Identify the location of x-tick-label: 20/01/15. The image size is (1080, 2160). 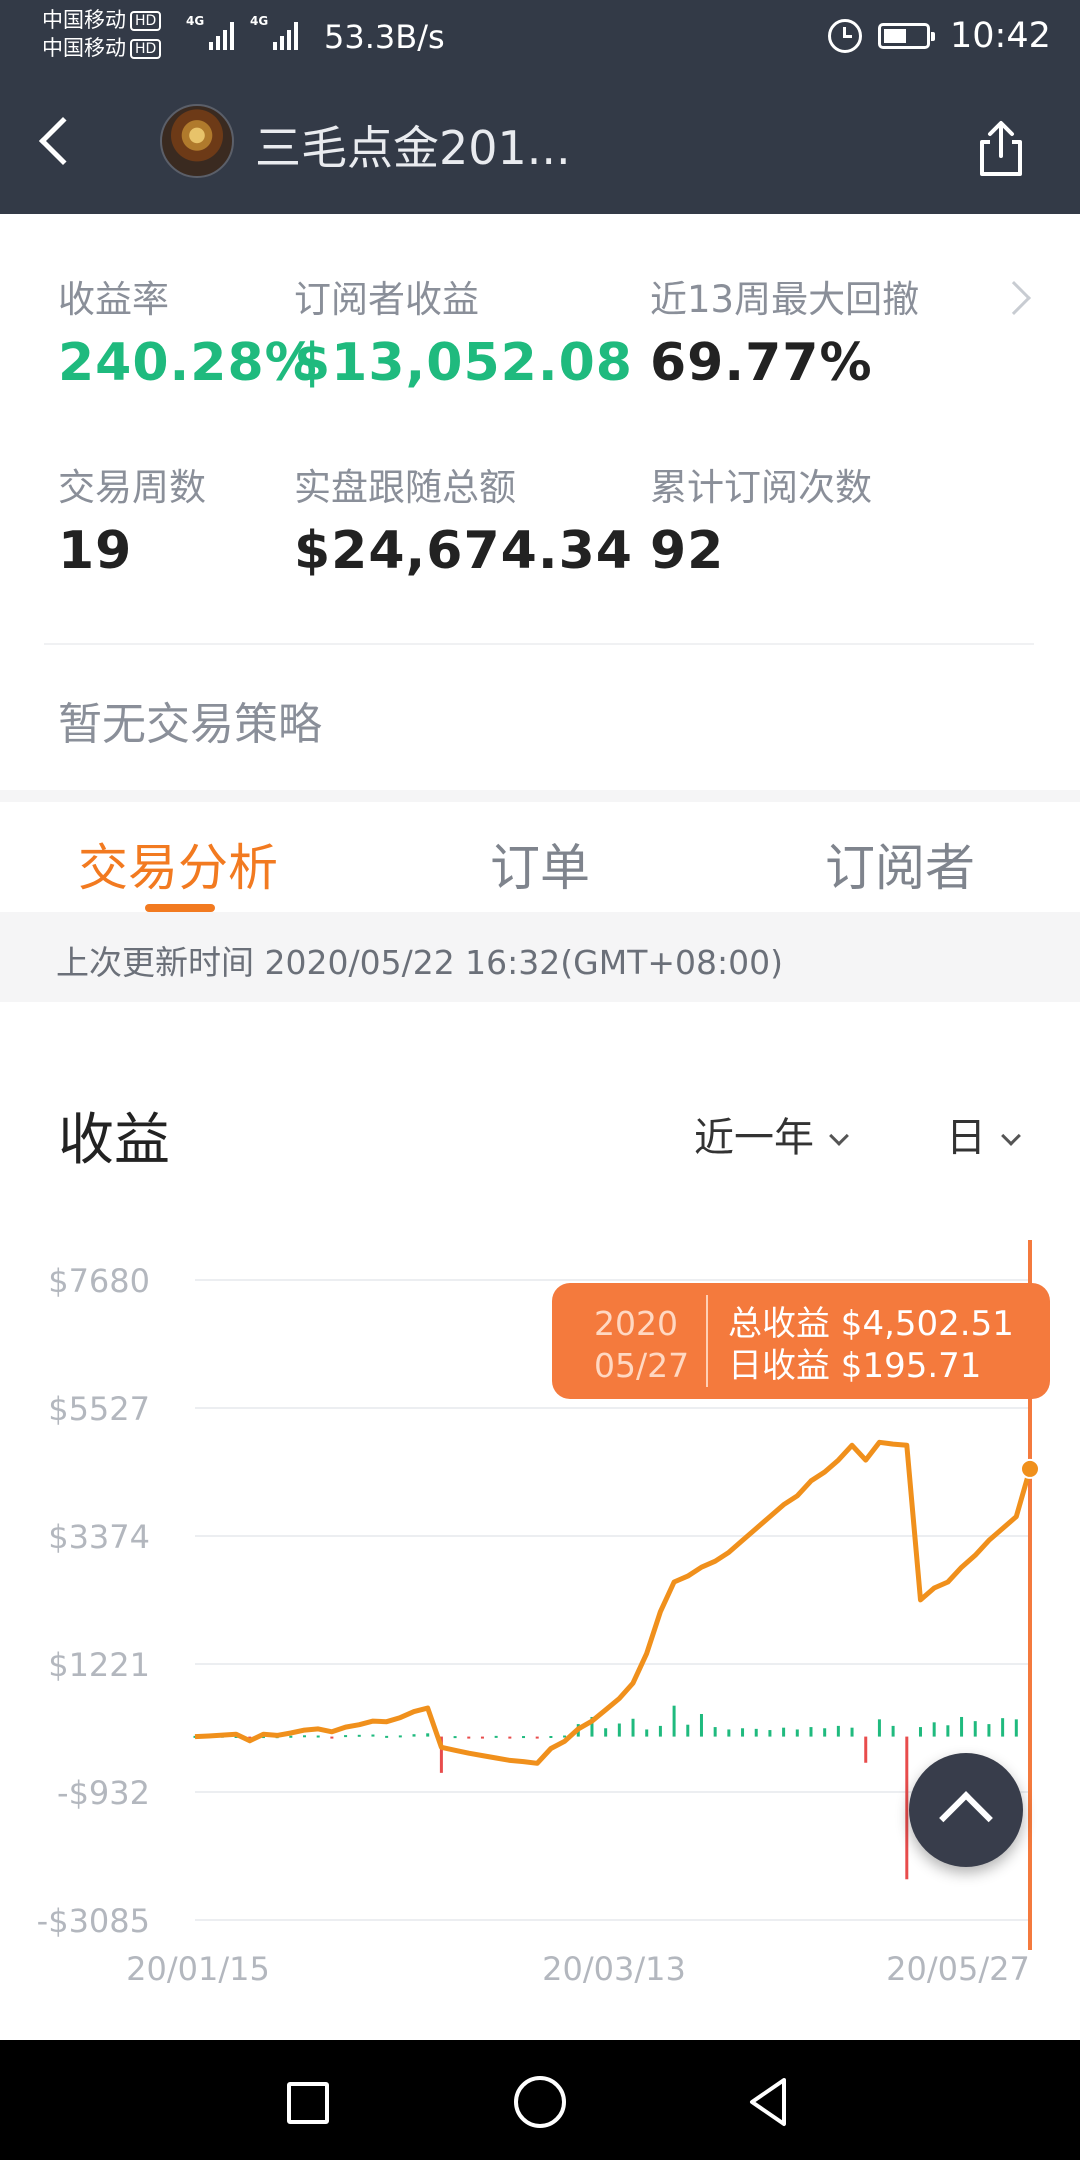
(198, 1969).